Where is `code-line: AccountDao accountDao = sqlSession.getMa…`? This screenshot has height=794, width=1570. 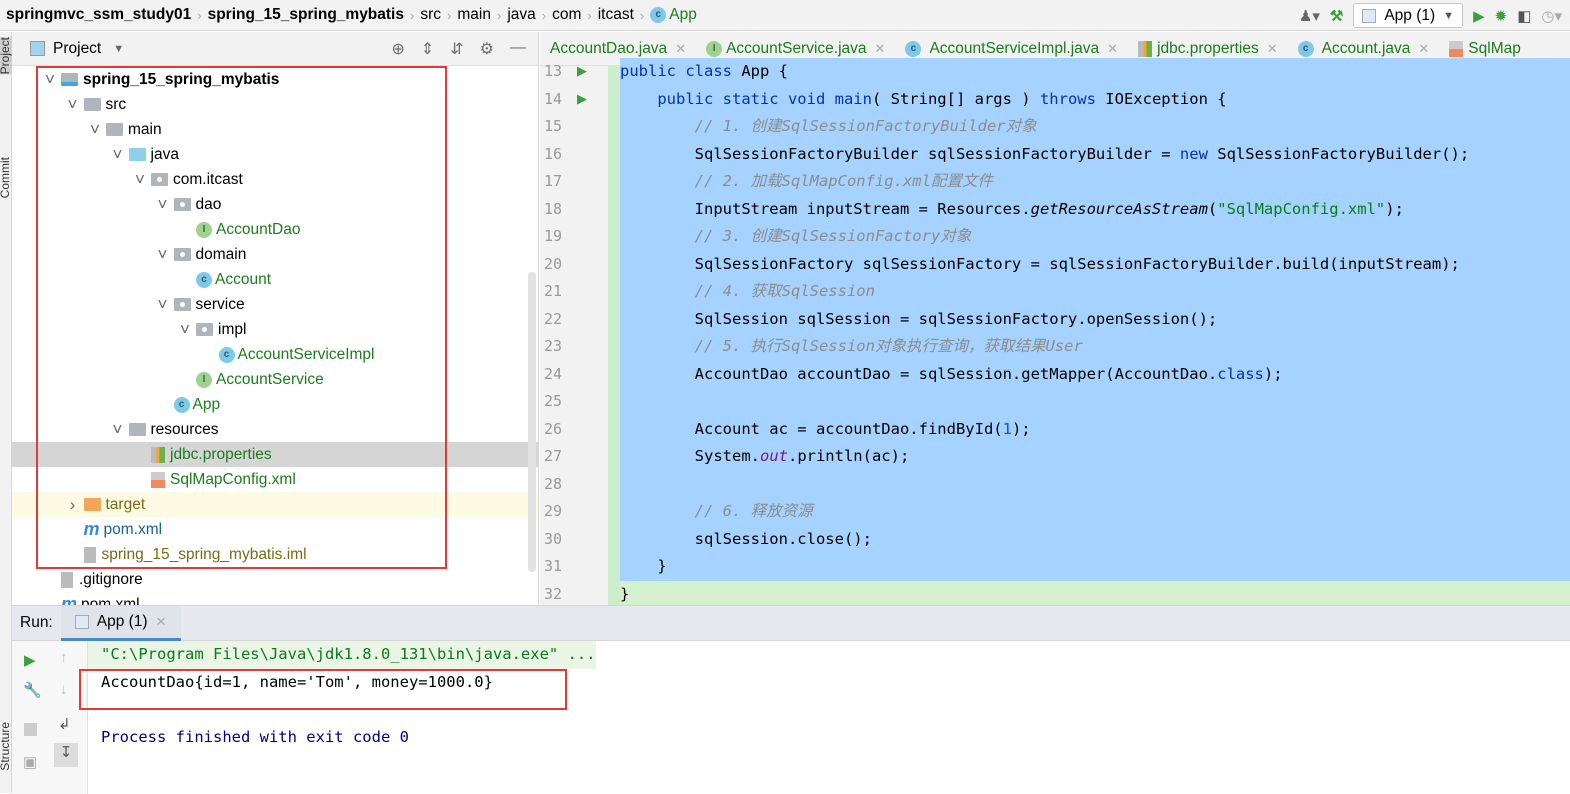 code-line: AccountDao accountDao = sqlSession.getMa… is located at coordinates (1095, 374).